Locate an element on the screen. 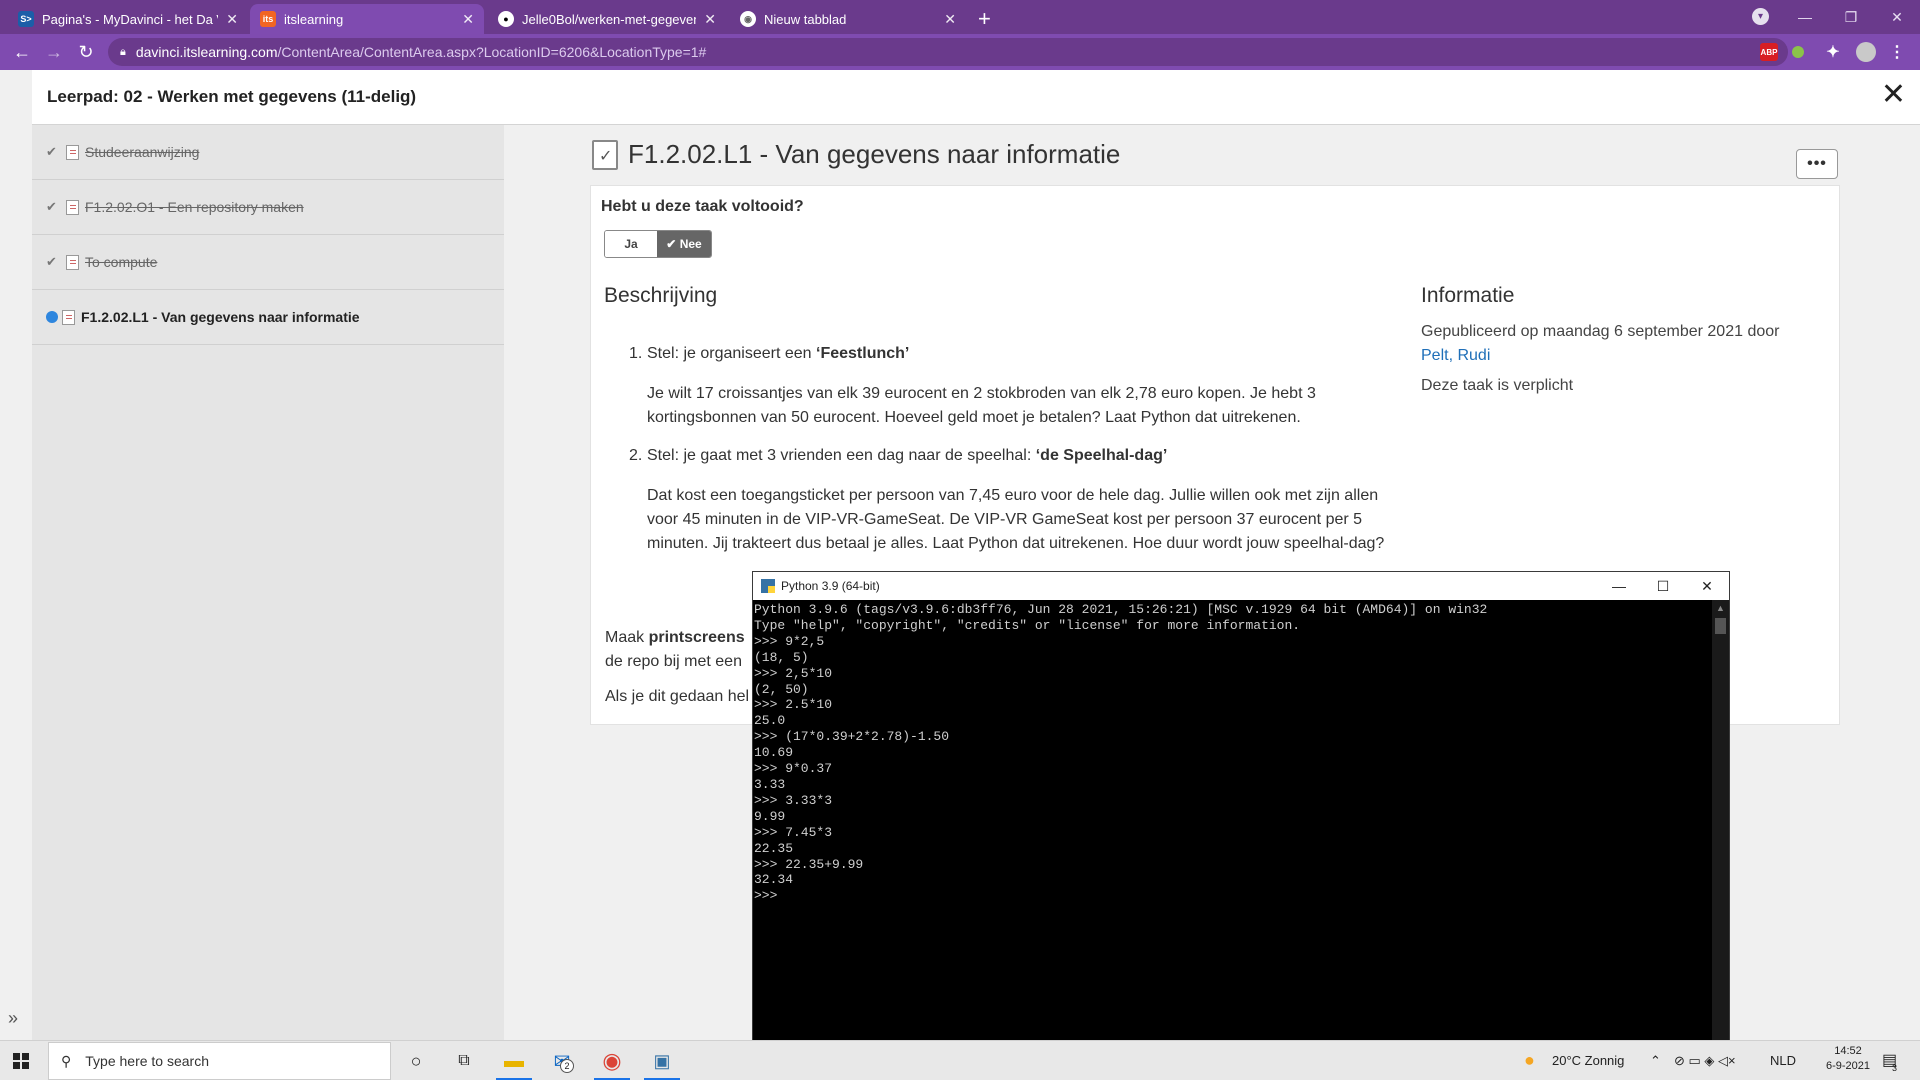 The height and width of the screenshot is (1080, 1920). python-titlebar: Python 3.9 (64-bit) — ☐ ✕ is located at coordinates (1241, 586).